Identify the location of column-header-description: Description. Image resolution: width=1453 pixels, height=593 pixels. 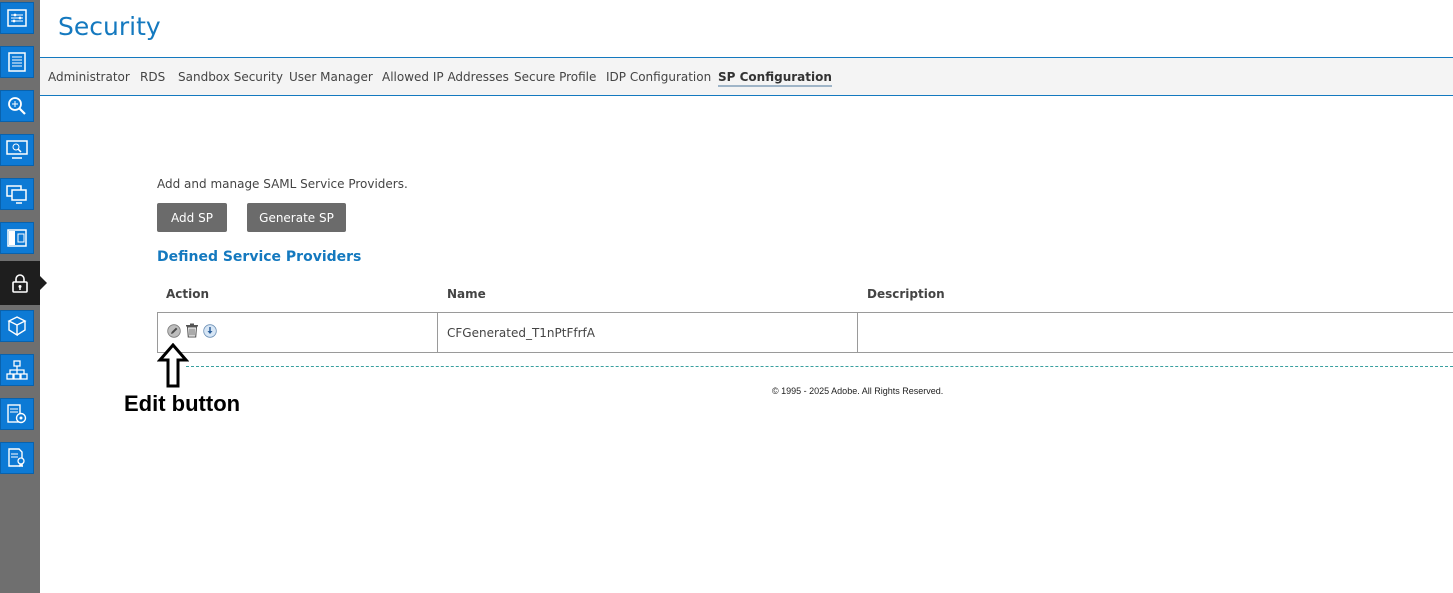
(906, 294).